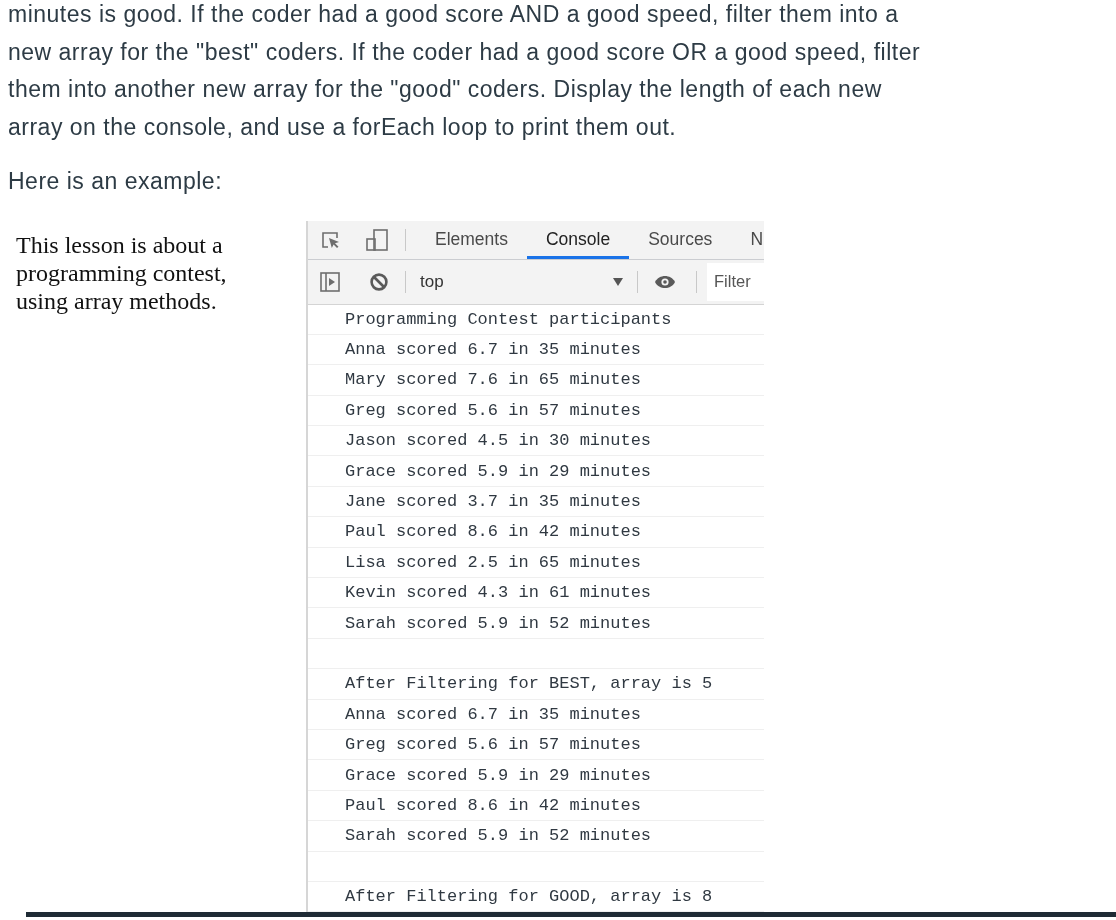 Image resolution: width=1116 pixels, height=920 pixels. What do you see at coordinates (377, 239) in the screenshot?
I see `device-icon` at bounding box center [377, 239].